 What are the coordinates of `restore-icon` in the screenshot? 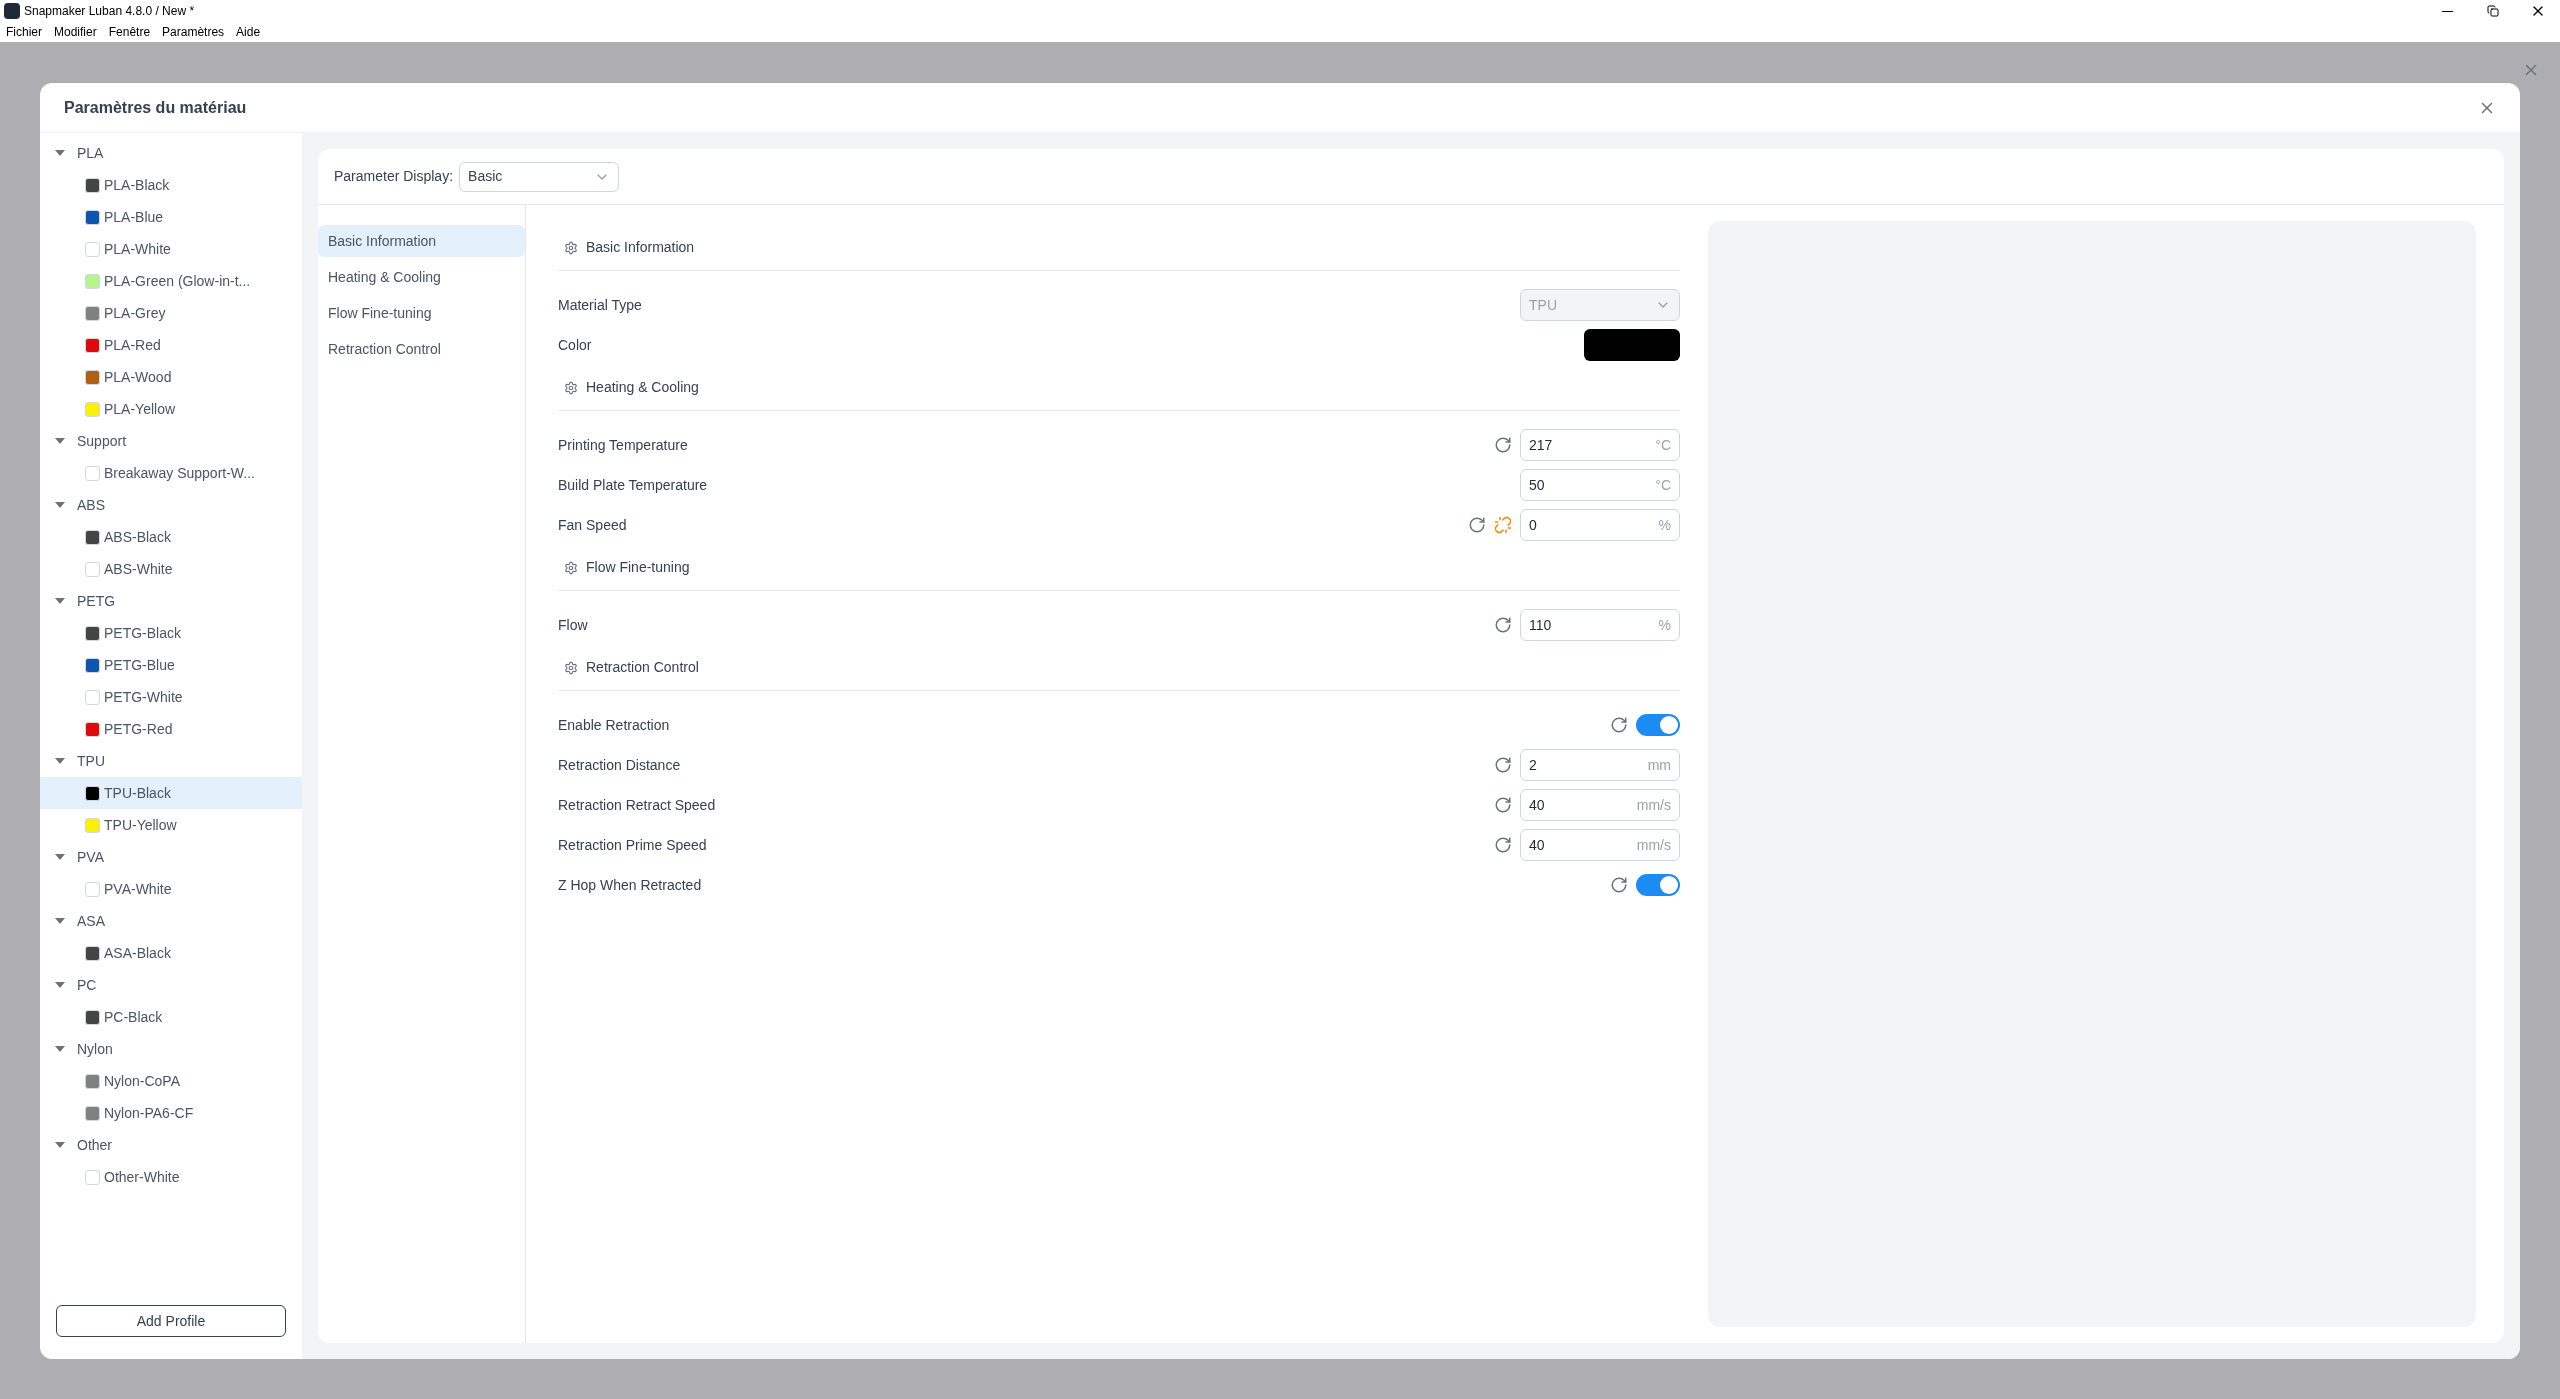 It's located at (2492, 11).